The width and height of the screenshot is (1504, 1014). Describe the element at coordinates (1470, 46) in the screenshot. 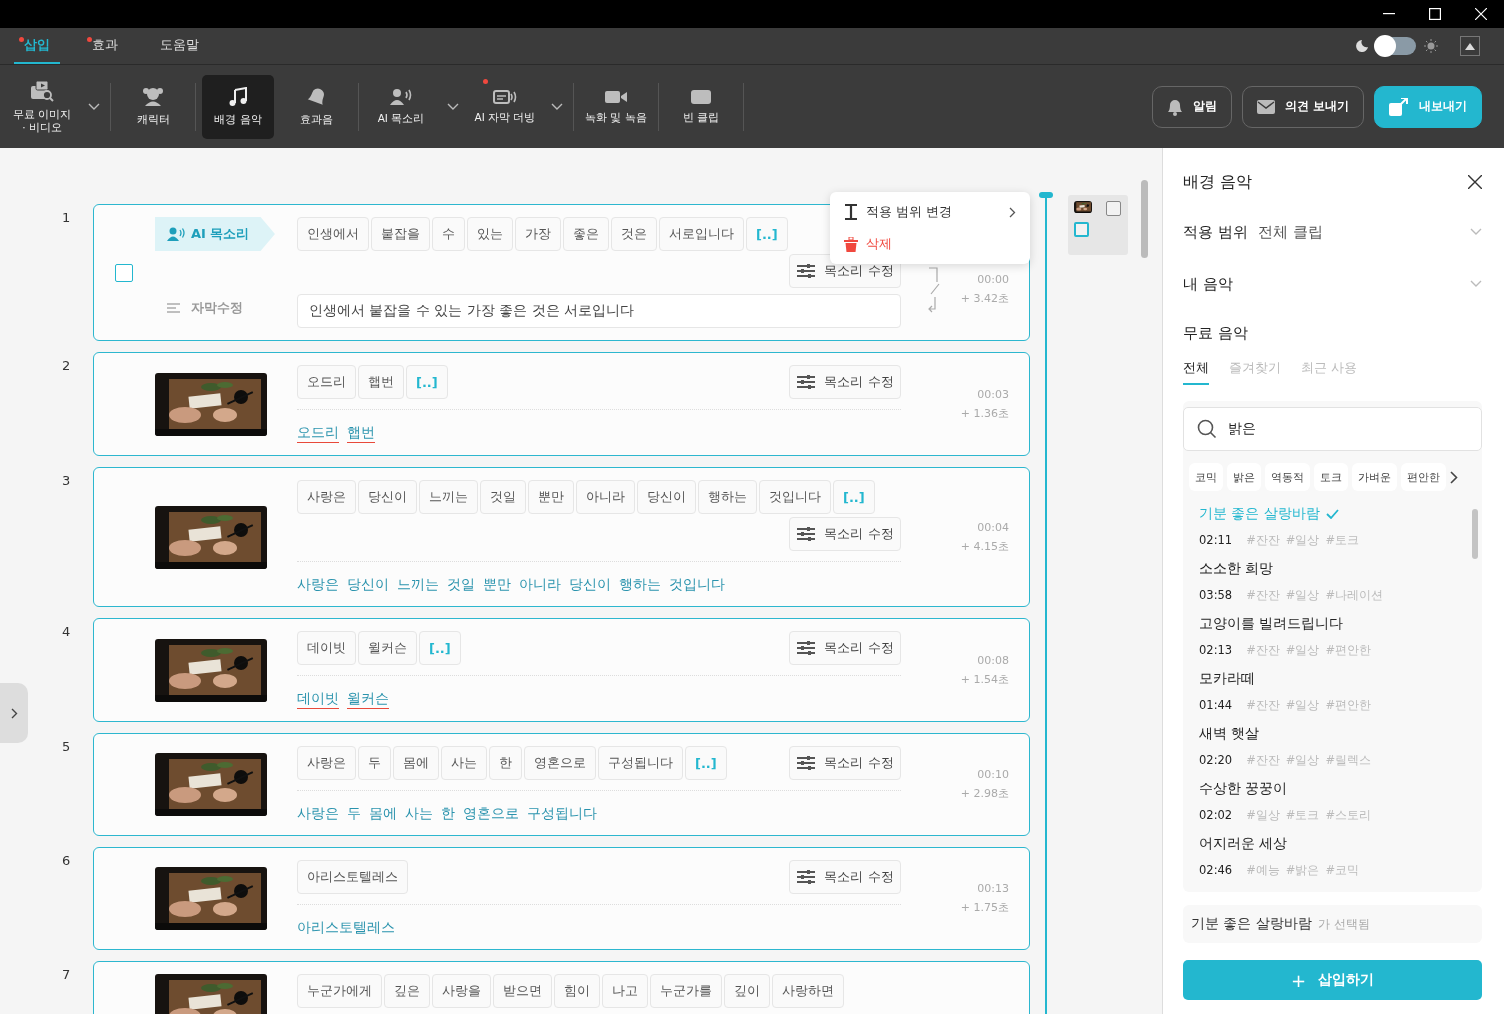

I see `collapse-button` at that location.